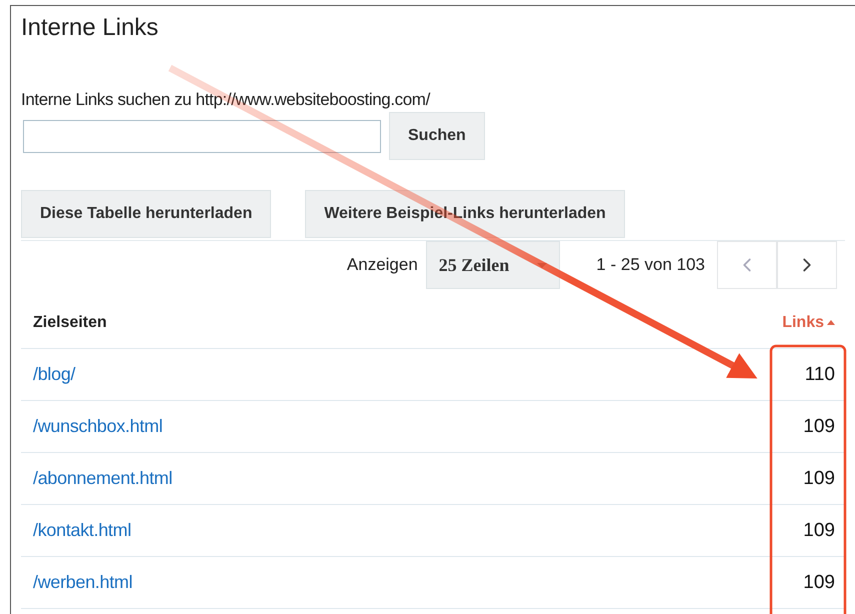 This screenshot has width=855, height=614. What do you see at coordinates (82, 582) in the screenshot?
I see `page-link: /werben.html` at bounding box center [82, 582].